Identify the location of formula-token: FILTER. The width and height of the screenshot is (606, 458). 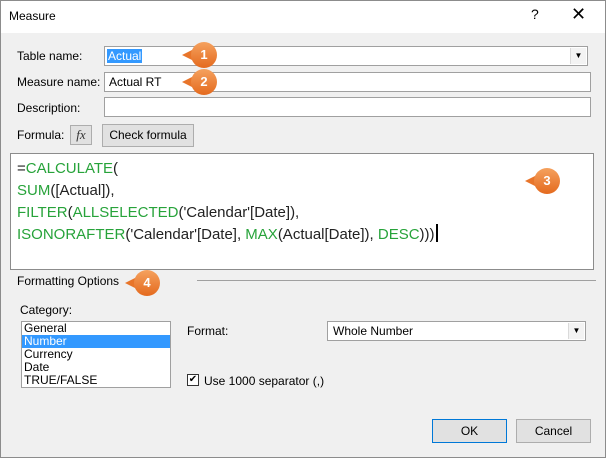
(42, 212).